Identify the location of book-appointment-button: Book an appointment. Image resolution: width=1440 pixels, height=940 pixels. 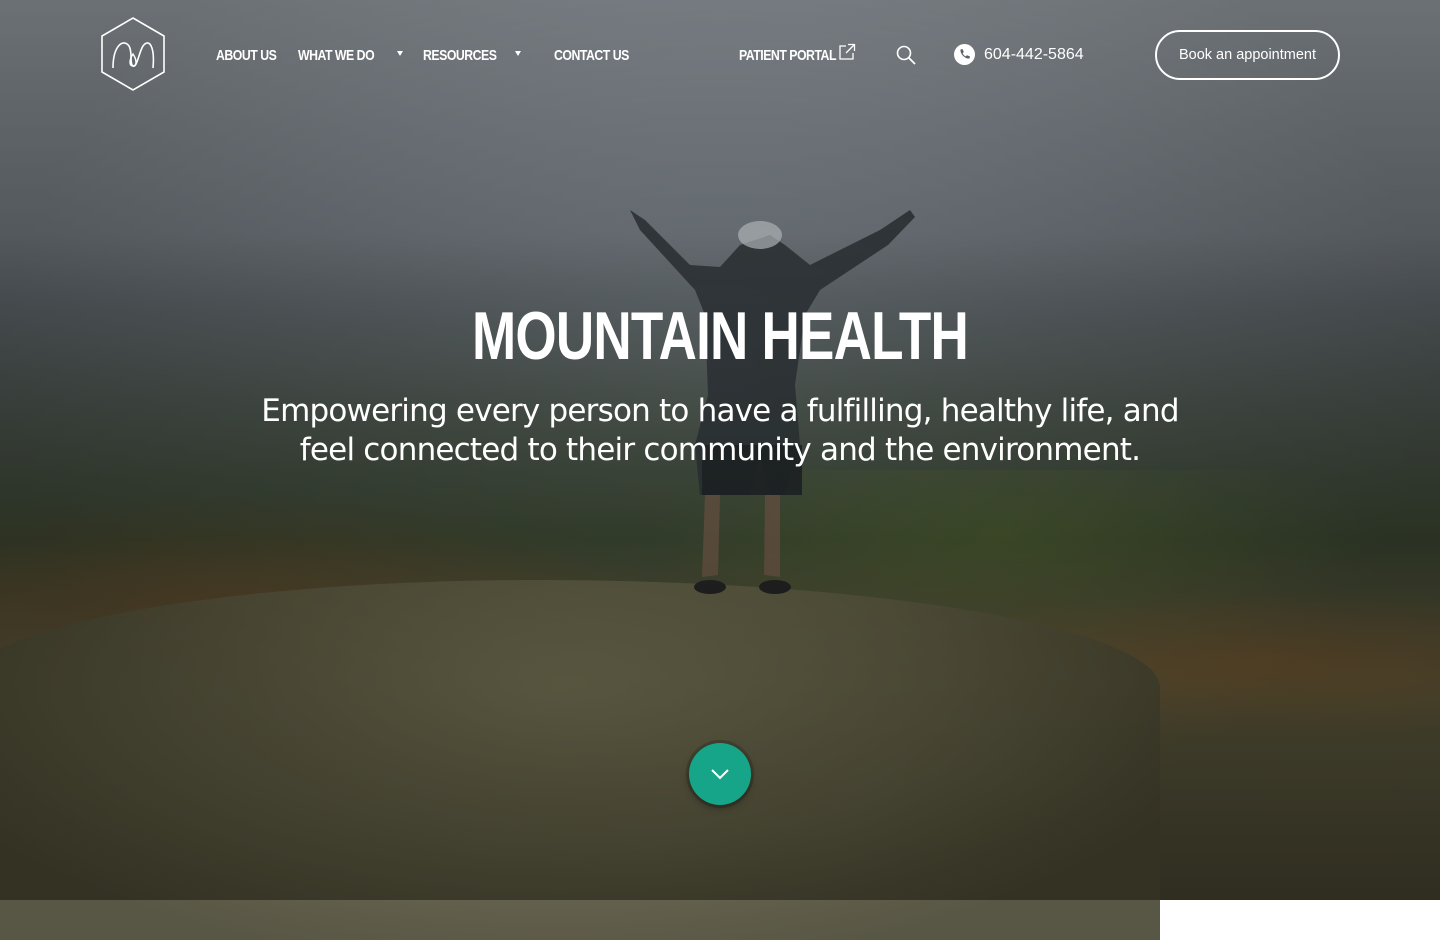
(1247, 55).